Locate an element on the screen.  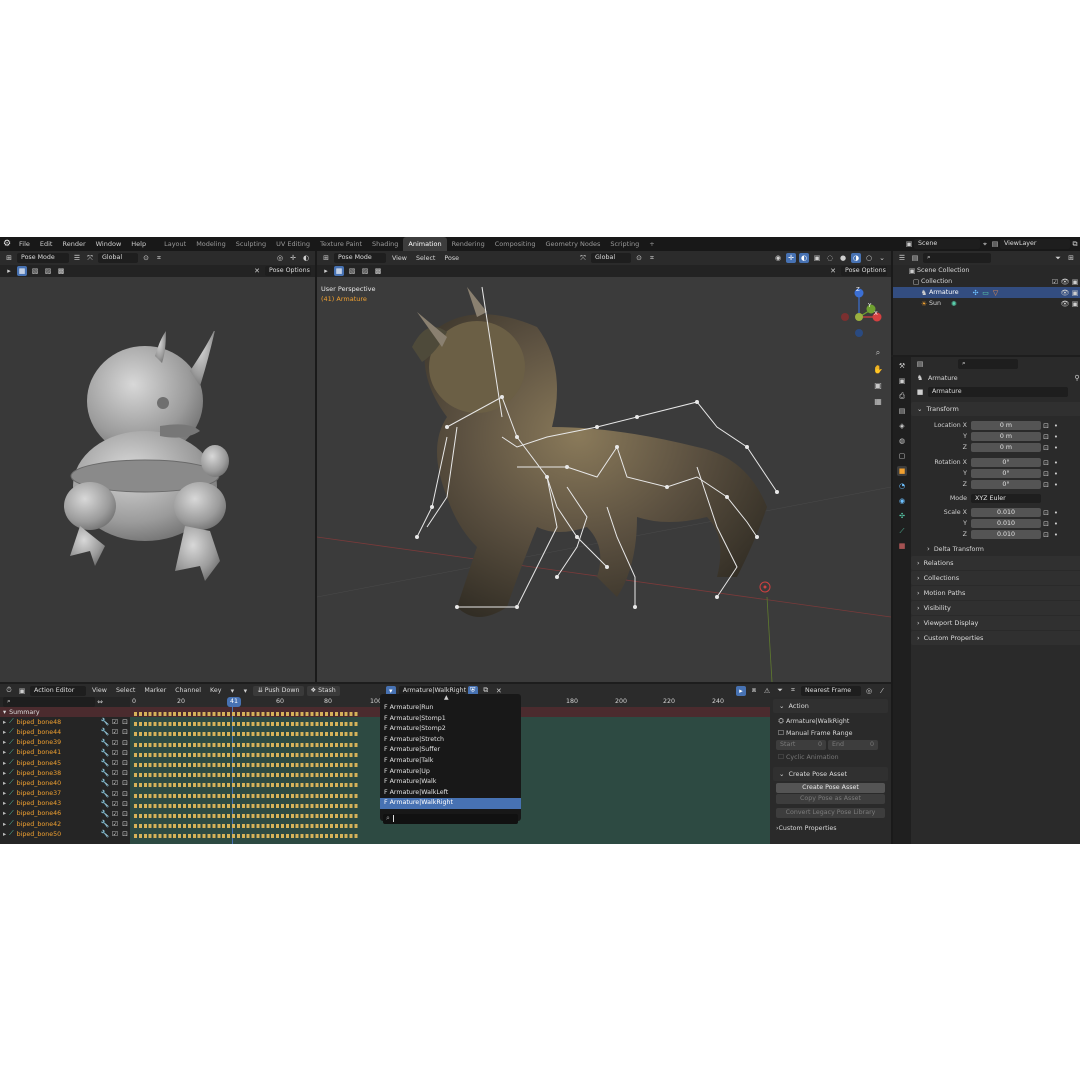
outliner-collection: ▢ Collection ☑ 👁 ▣ is located at coordinates (986, 281).